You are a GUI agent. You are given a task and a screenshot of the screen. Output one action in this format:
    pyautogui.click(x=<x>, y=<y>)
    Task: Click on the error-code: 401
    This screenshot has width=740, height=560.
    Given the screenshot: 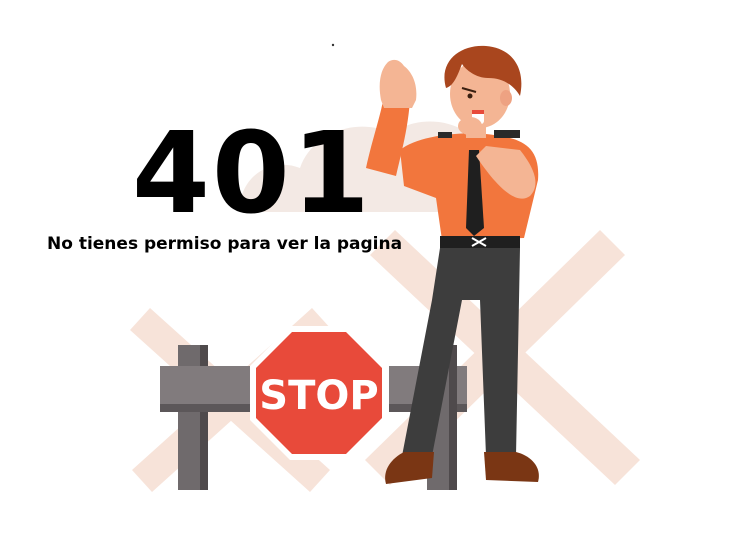 What is the action you would take?
    pyautogui.click(x=252, y=174)
    